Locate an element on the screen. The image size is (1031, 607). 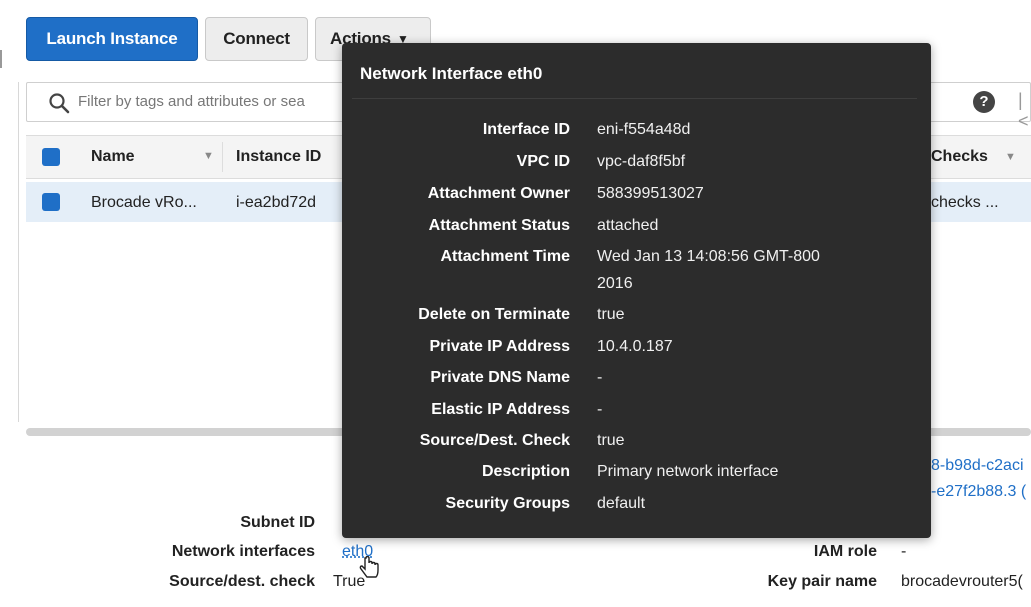
popover-value-interface-id: eni-f554a48d is located at coordinates (644, 129).